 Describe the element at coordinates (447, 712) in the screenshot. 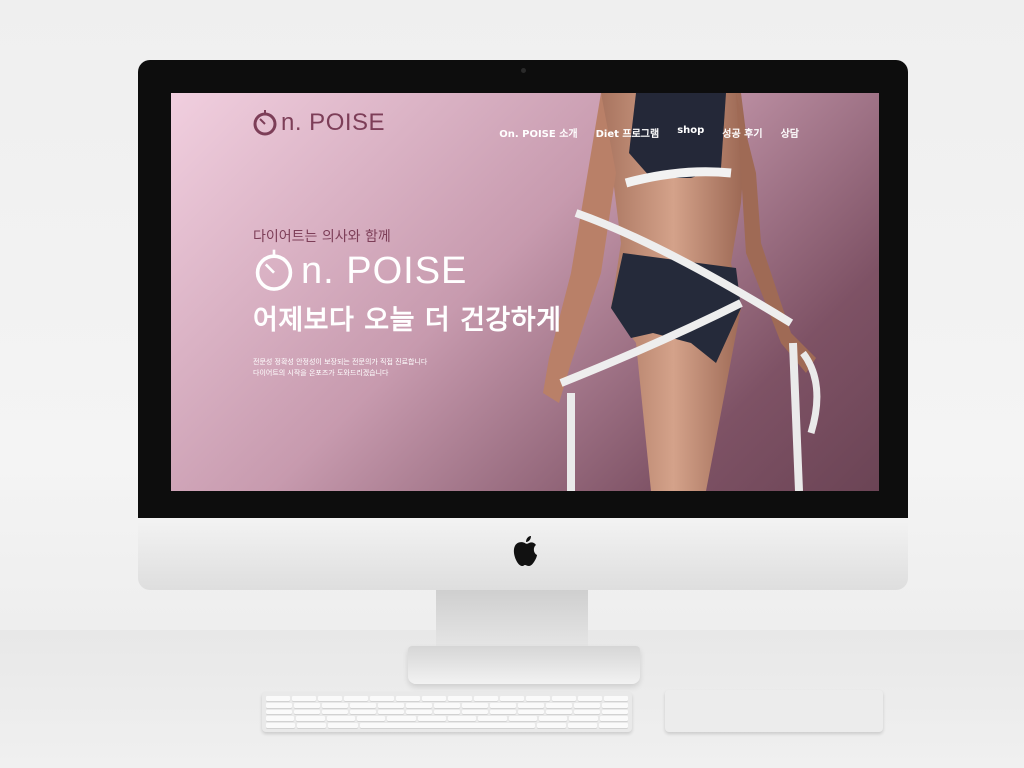

I see `keyboard` at that location.